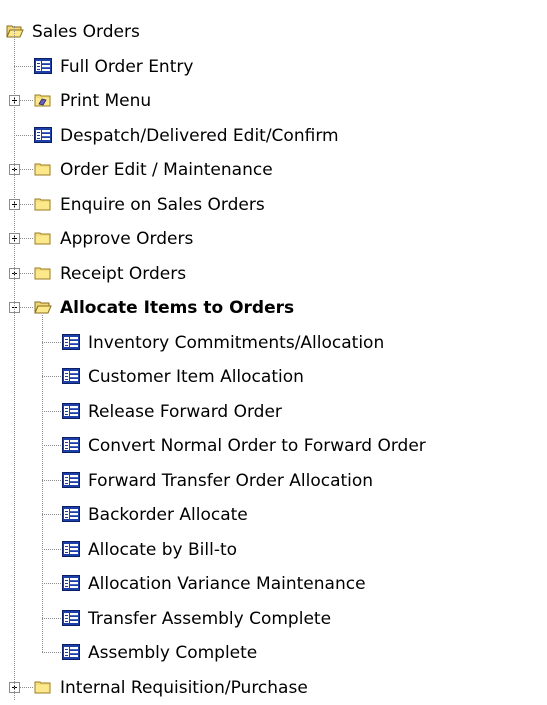 The width and height of the screenshot is (547, 705). What do you see at coordinates (184, 687) in the screenshot?
I see `menu-item-label: Internal Requisition/Purchase` at bounding box center [184, 687].